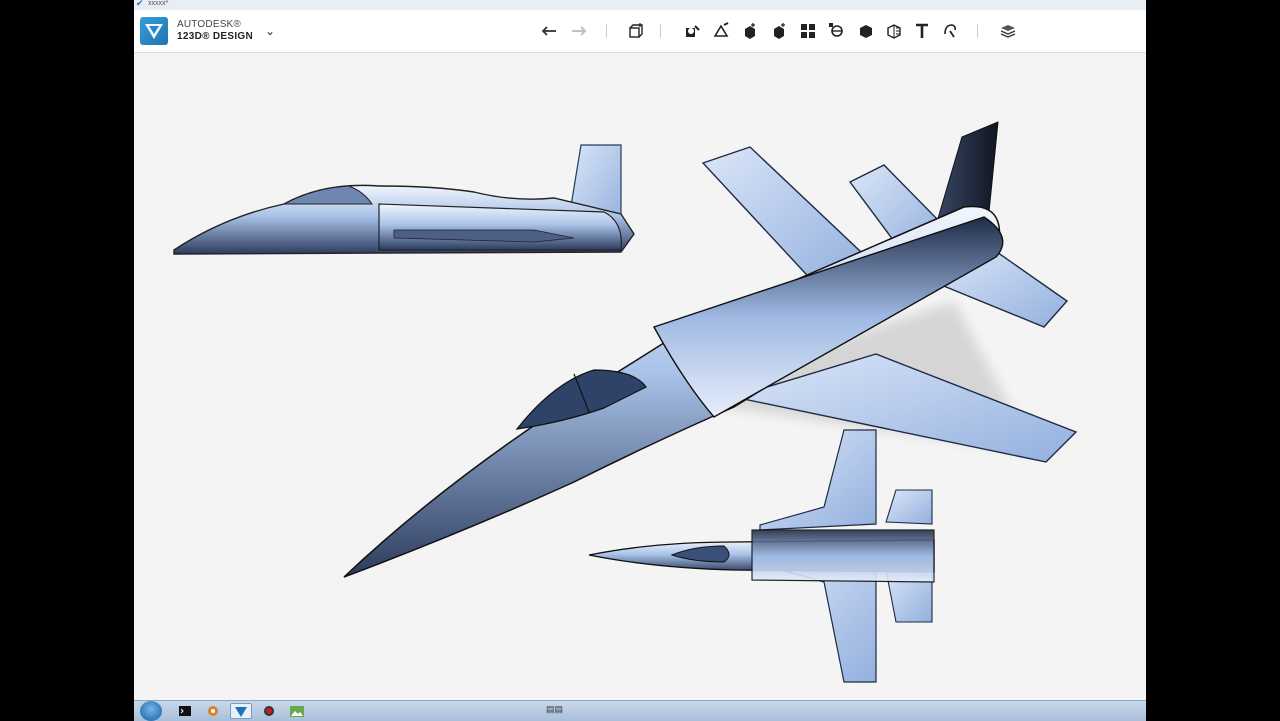  What do you see at coordinates (158, 3) in the screenshot?
I see `window-title: xxxxx*` at bounding box center [158, 3].